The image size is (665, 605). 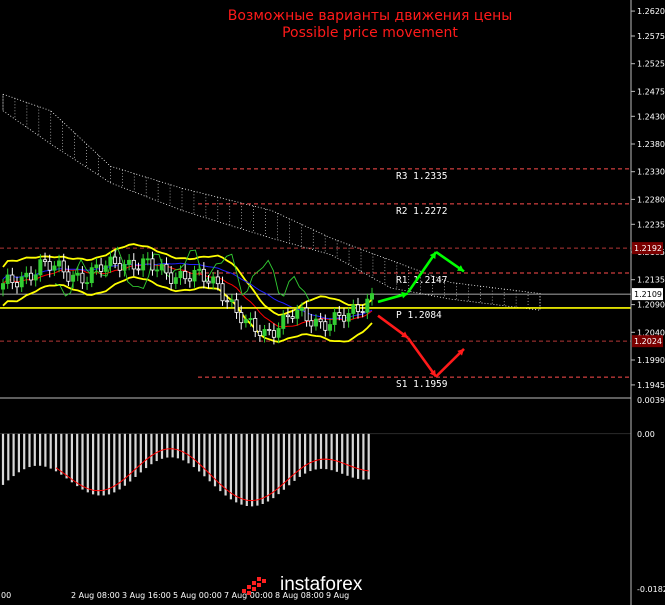 I want to click on time-axis-label: 00, so click(x=6, y=595).